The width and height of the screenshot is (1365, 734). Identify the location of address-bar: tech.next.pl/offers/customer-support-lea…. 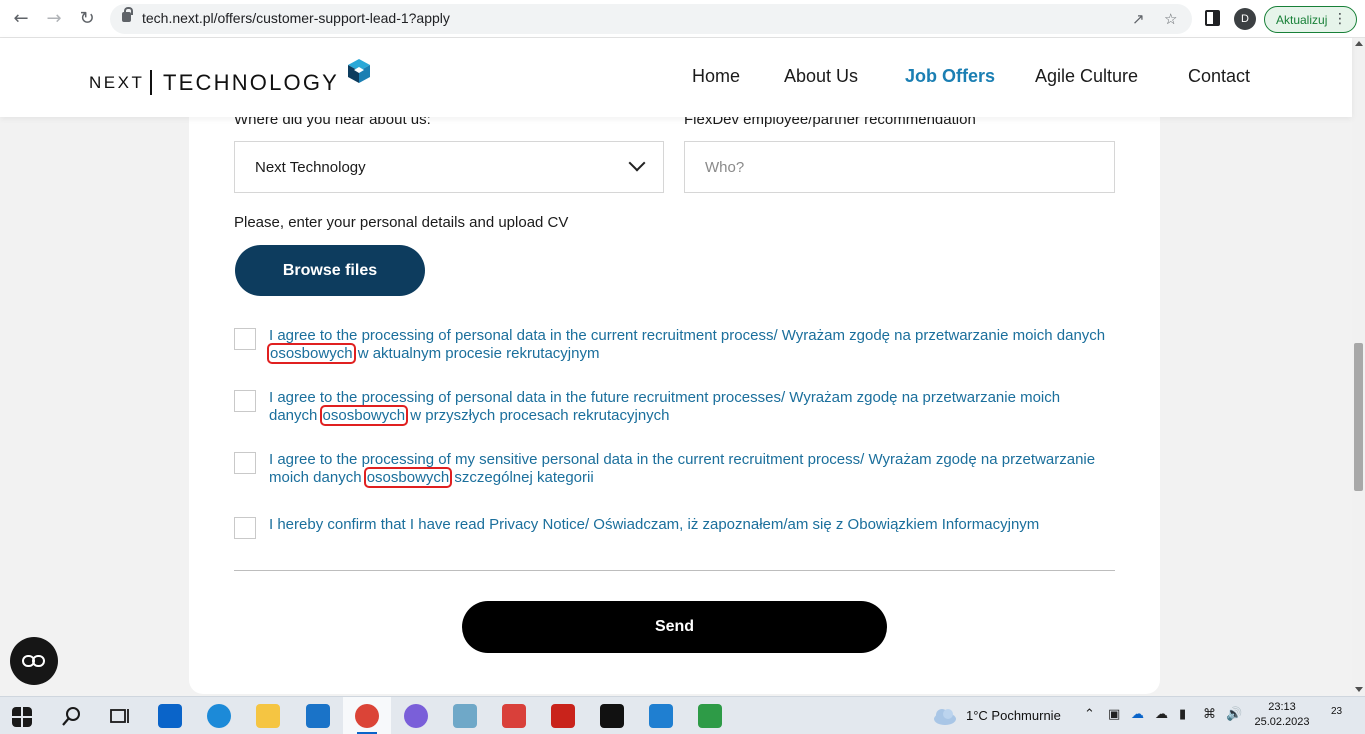
(651, 19).